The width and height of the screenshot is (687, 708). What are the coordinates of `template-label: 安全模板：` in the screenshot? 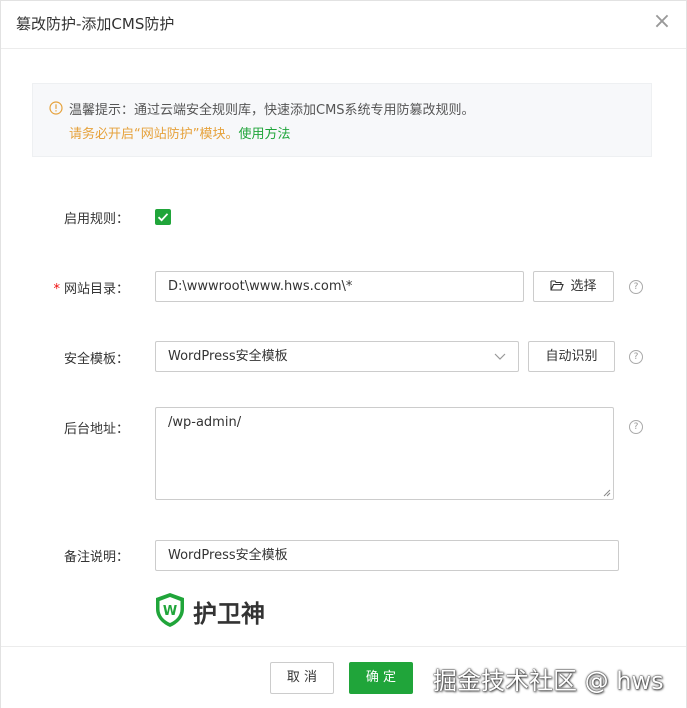 It's located at (96, 359).